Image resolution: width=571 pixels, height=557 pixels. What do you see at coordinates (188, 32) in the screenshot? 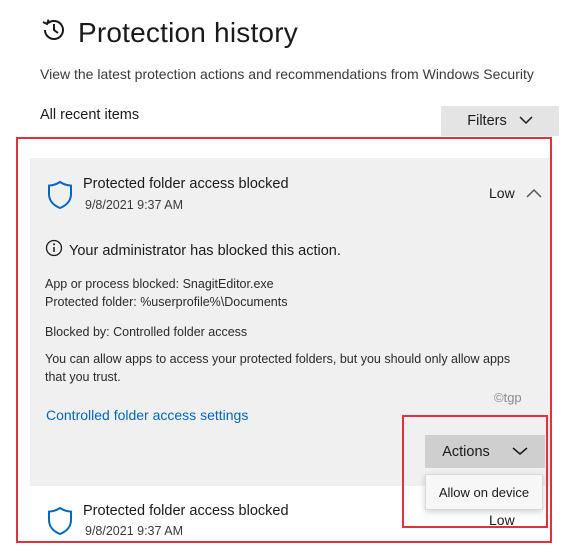
I see `page-title: Protection history` at bounding box center [188, 32].